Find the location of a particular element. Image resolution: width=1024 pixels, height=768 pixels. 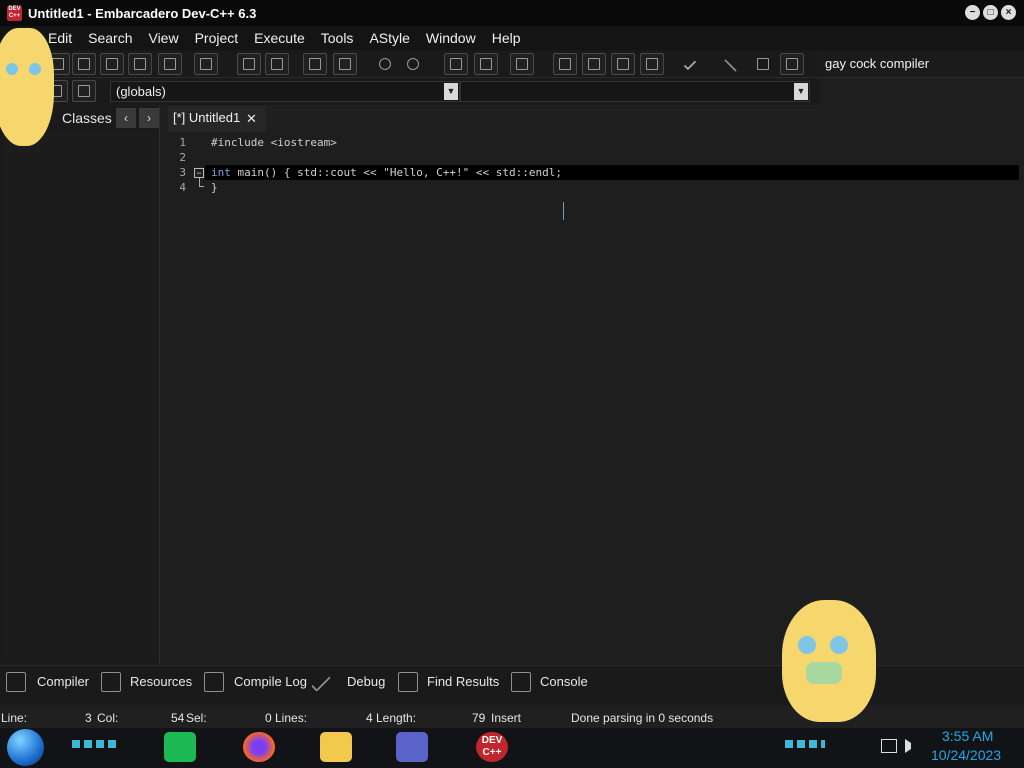

clock-date: 10/24/2023 is located at coordinates (966, 755).